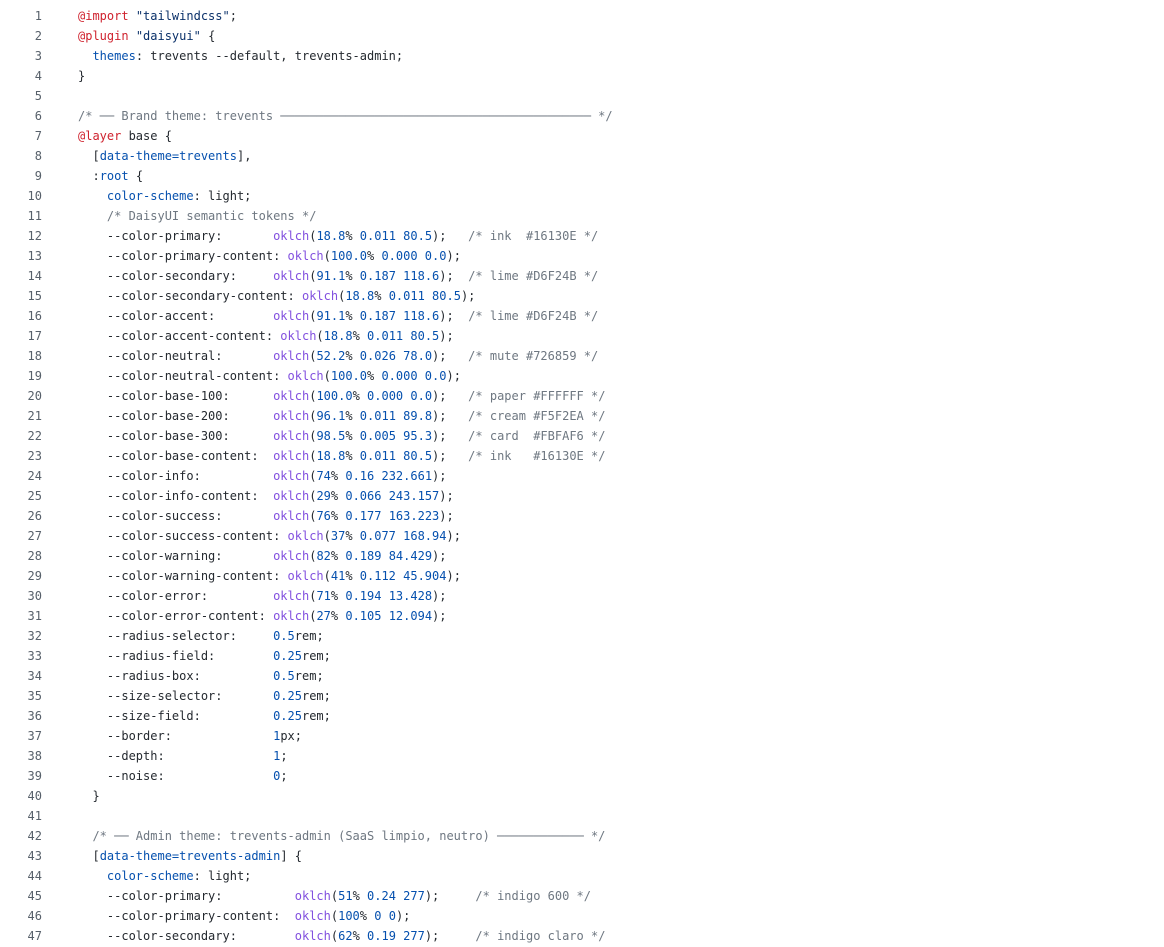 The height and width of the screenshot is (947, 1164). What do you see at coordinates (176, 656) in the screenshot?
I see `code-token: --radius-field:` at bounding box center [176, 656].